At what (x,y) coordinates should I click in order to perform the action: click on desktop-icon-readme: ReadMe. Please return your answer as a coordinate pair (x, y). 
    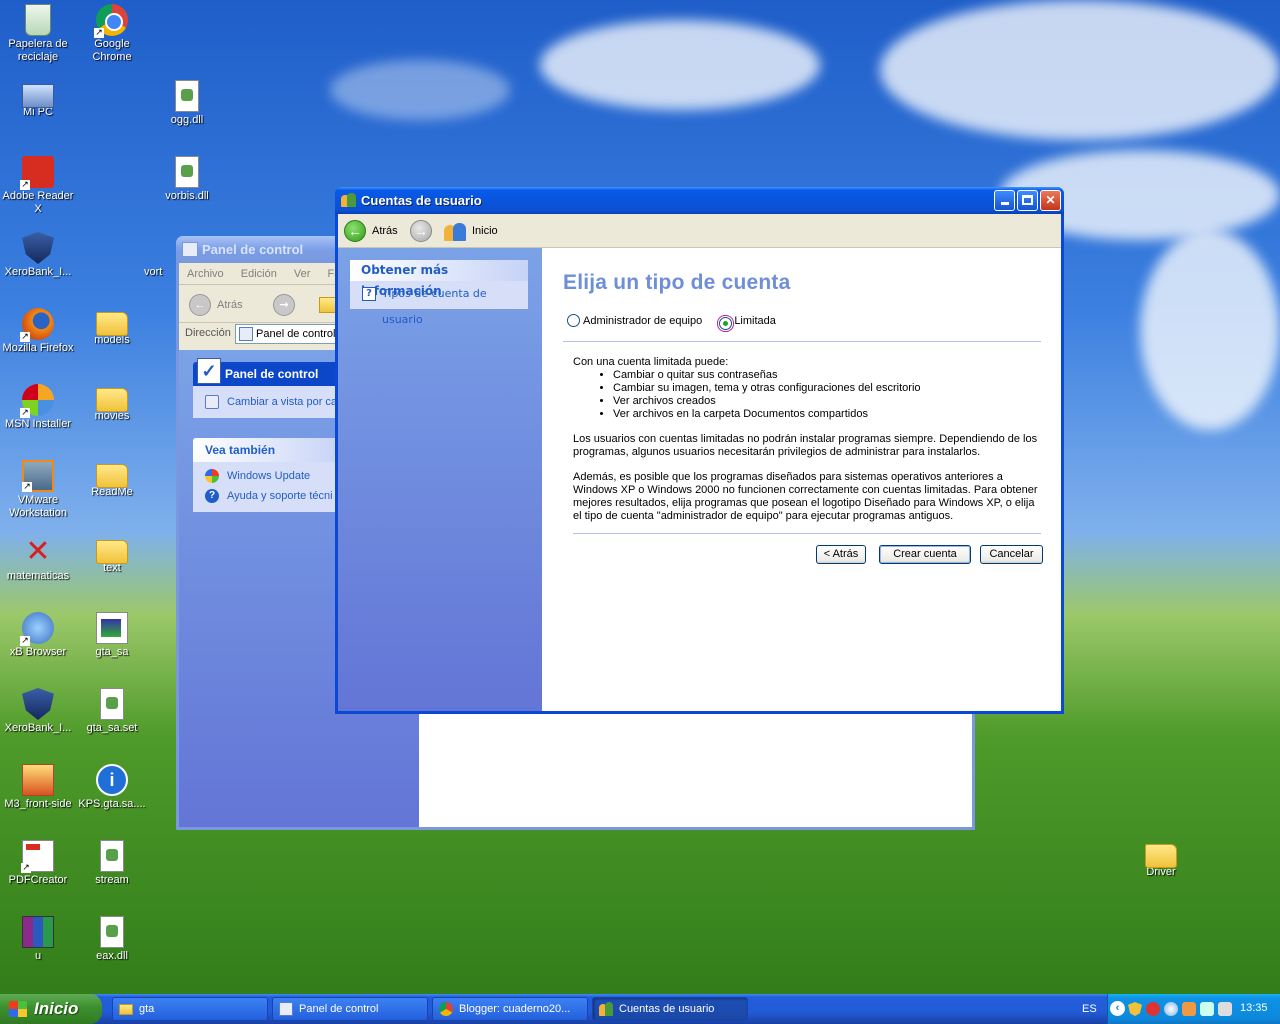
    Looking at the image, I should click on (112, 479).